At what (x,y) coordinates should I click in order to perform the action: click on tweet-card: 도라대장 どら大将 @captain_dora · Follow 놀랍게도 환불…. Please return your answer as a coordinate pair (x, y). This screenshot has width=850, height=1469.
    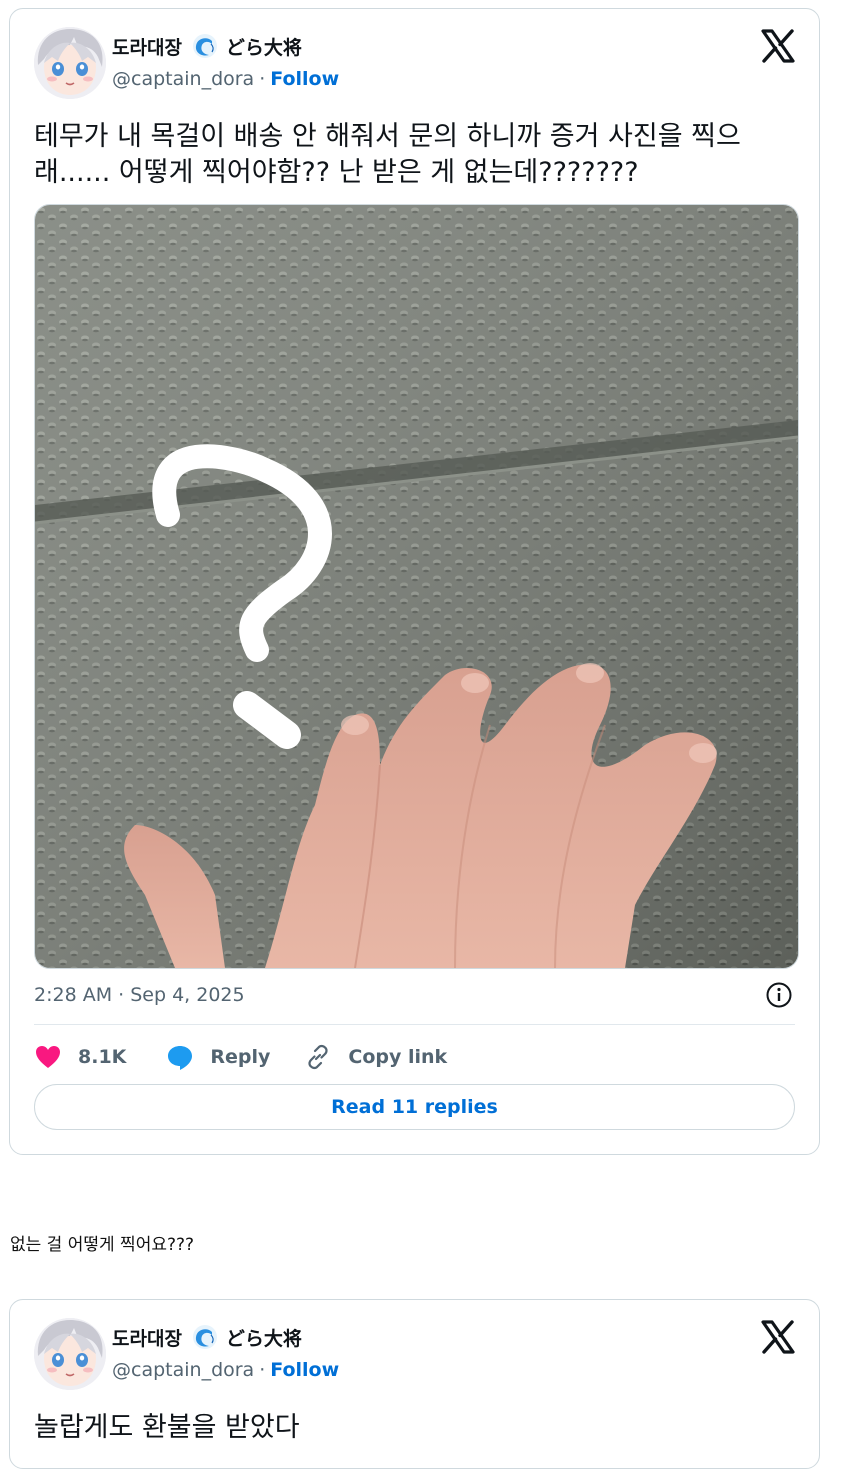
    Looking at the image, I should click on (414, 1384).